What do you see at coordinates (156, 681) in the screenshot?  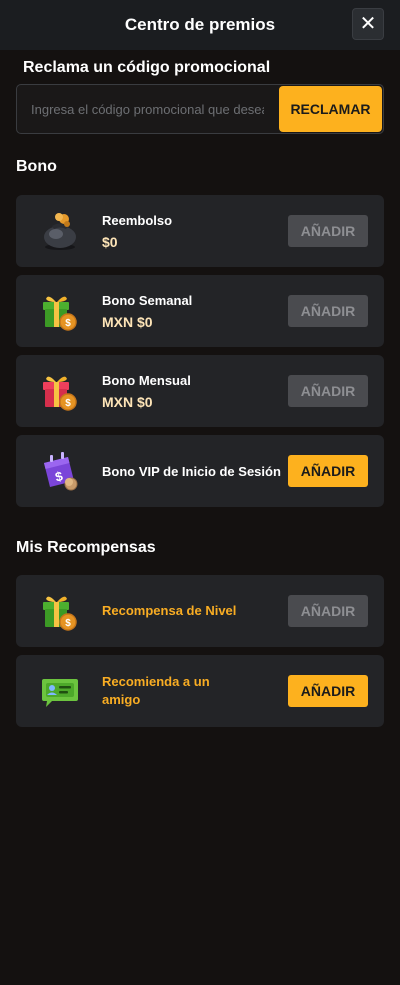 I see `reward-name-line1: Recomienda a un` at bounding box center [156, 681].